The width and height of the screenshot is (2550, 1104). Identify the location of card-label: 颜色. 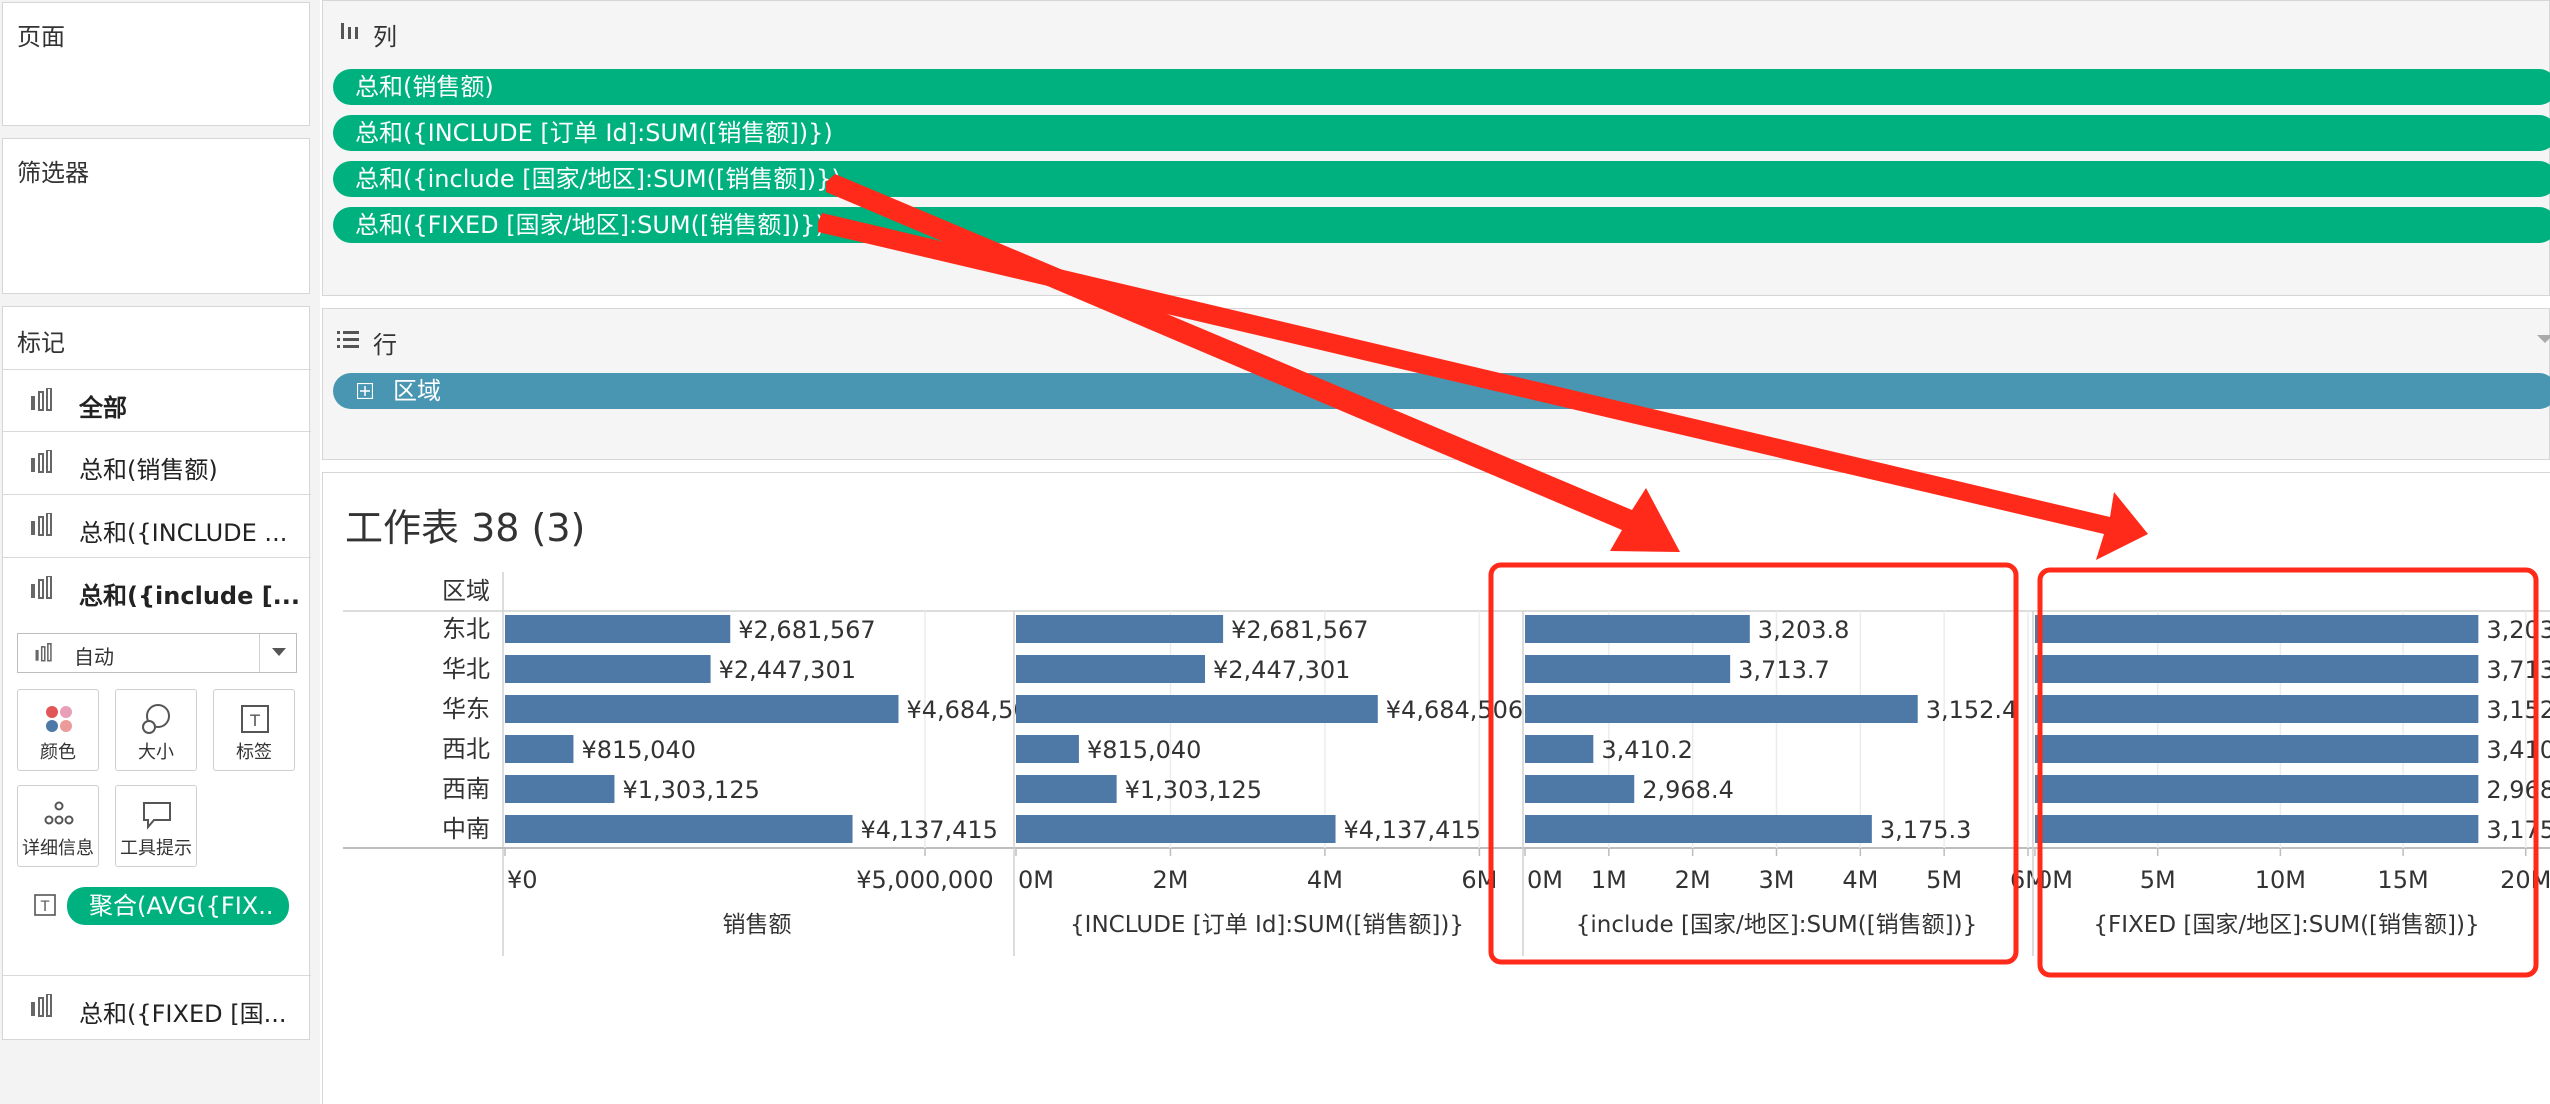
(58, 752).